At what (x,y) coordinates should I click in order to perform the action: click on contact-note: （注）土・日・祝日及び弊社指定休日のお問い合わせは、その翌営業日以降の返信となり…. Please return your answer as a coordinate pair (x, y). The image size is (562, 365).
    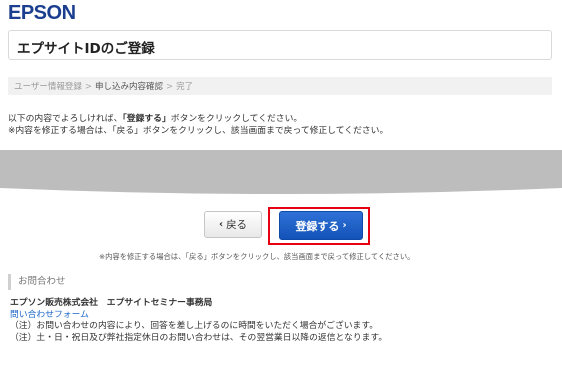
    Looking at the image, I should click on (199, 337).